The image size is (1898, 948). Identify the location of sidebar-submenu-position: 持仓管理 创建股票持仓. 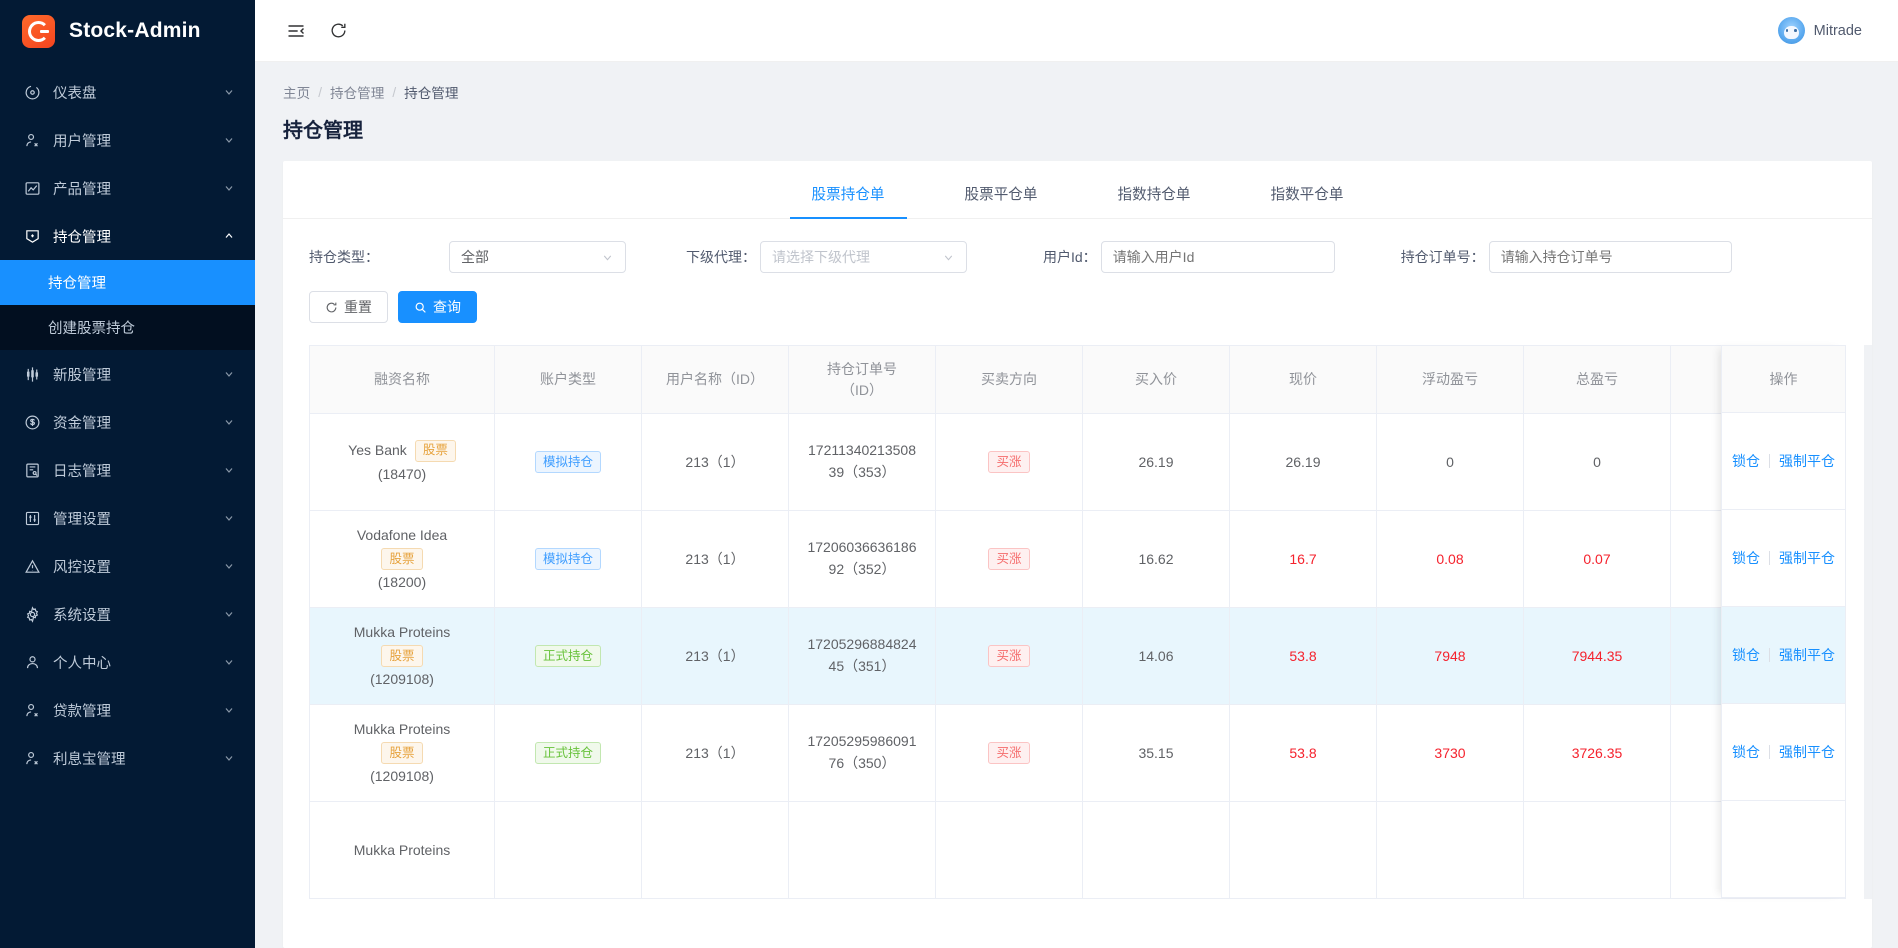
(127, 305).